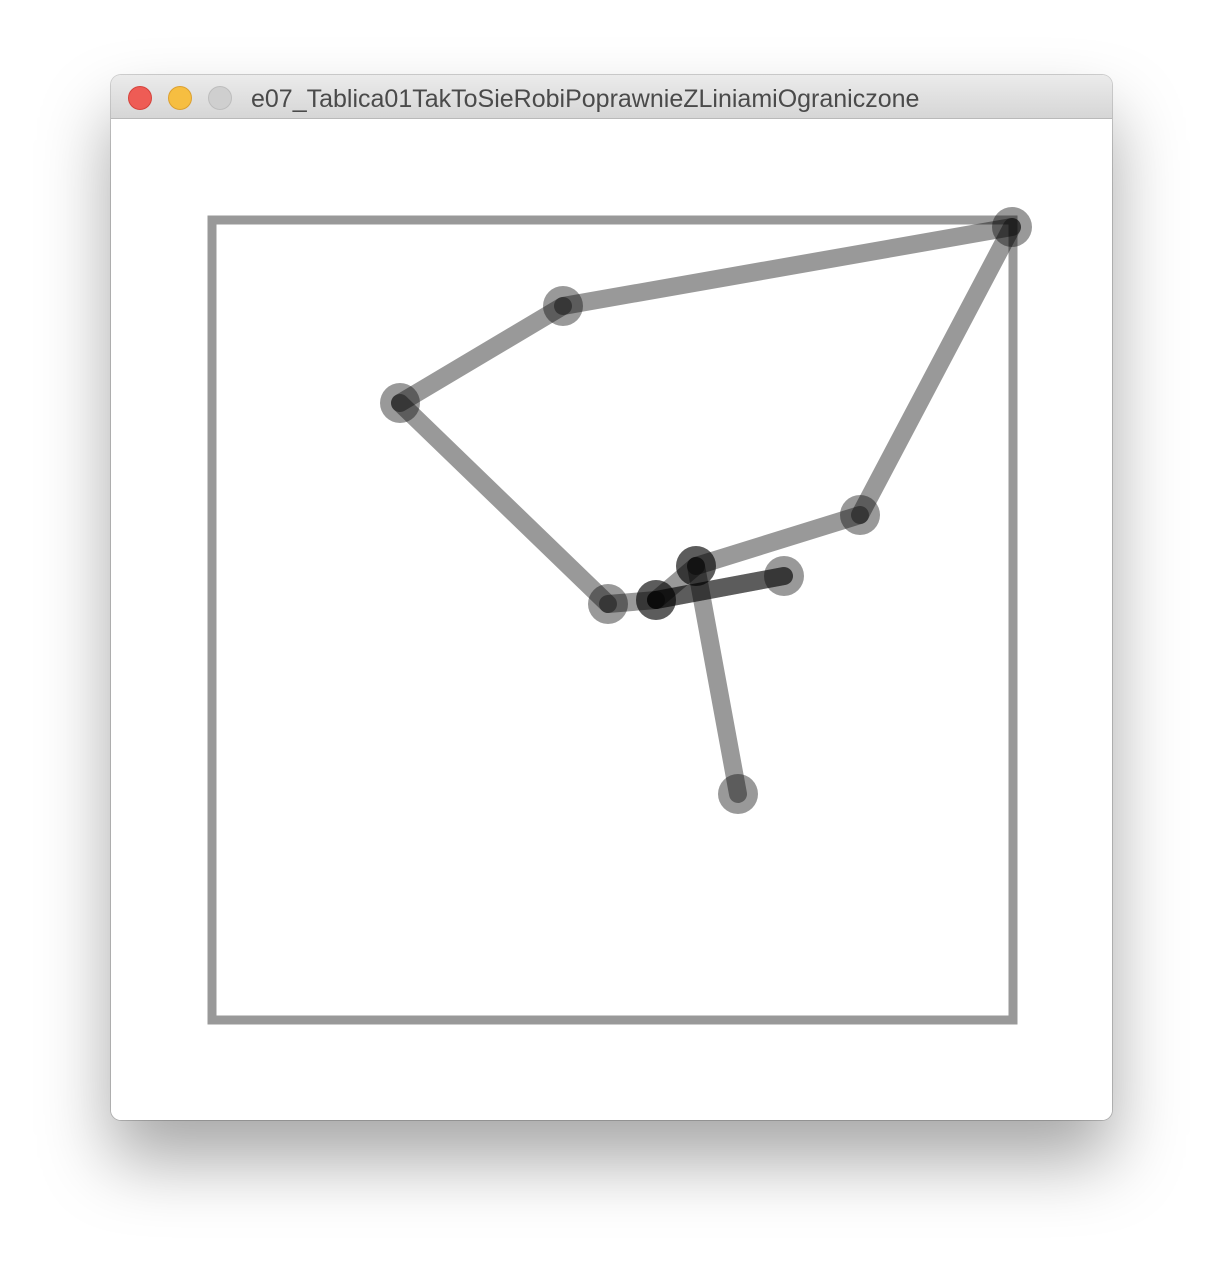  I want to click on close-button, so click(140, 98).